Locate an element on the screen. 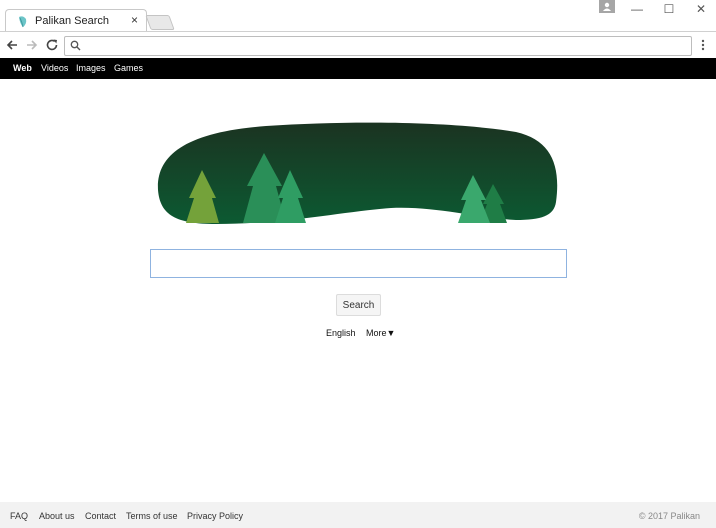 This screenshot has height=528, width=716. profile-glyph-icon is located at coordinates (607, 6).